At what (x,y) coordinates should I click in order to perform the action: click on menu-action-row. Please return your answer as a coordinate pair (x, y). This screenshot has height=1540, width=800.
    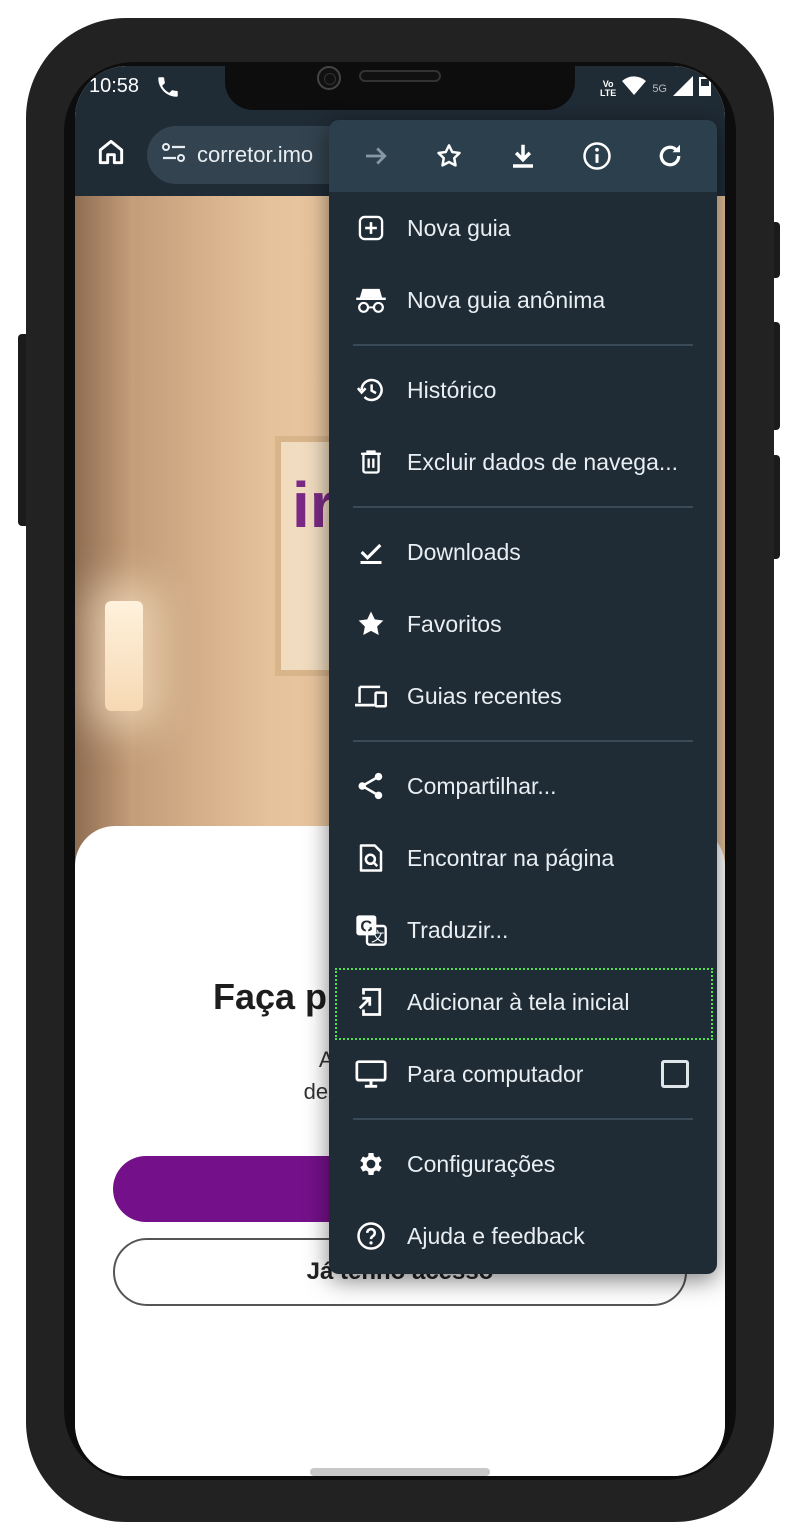
    Looking at the image, I should click on (523, 156).